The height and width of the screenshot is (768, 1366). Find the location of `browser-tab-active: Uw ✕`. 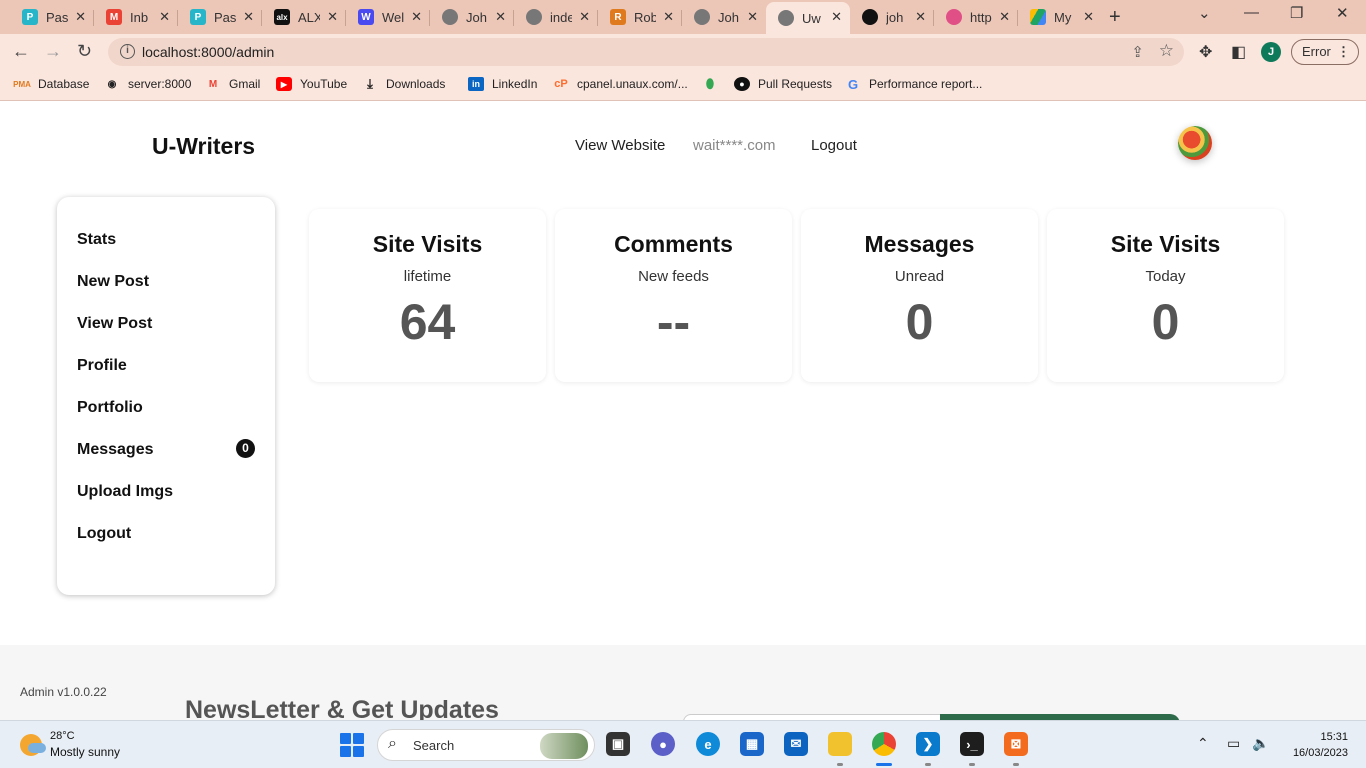

browser-tab-active: Uw ✕ is located at coordinates (808, 18).